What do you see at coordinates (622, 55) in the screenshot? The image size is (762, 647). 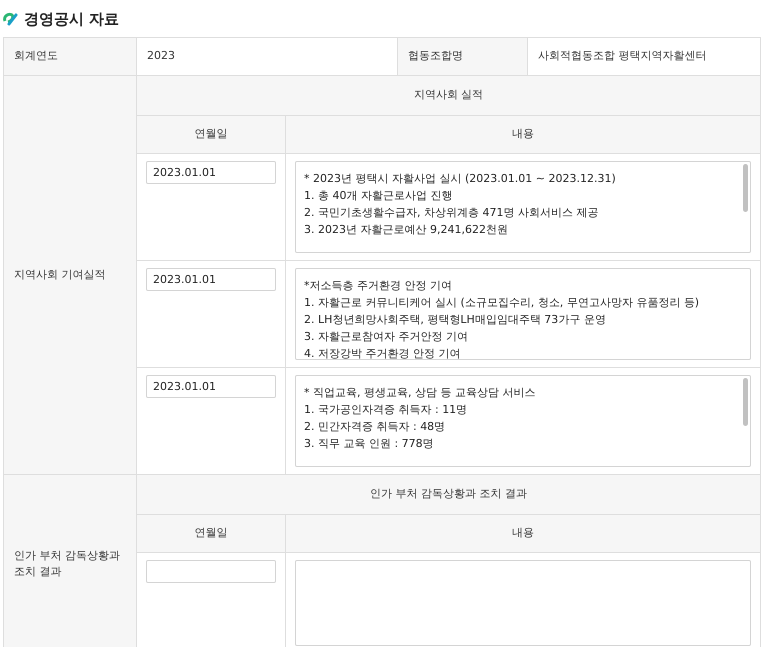 I see `field-value: 사회적협동조합 평택지역자활센터` at bounding box center [622, 55].